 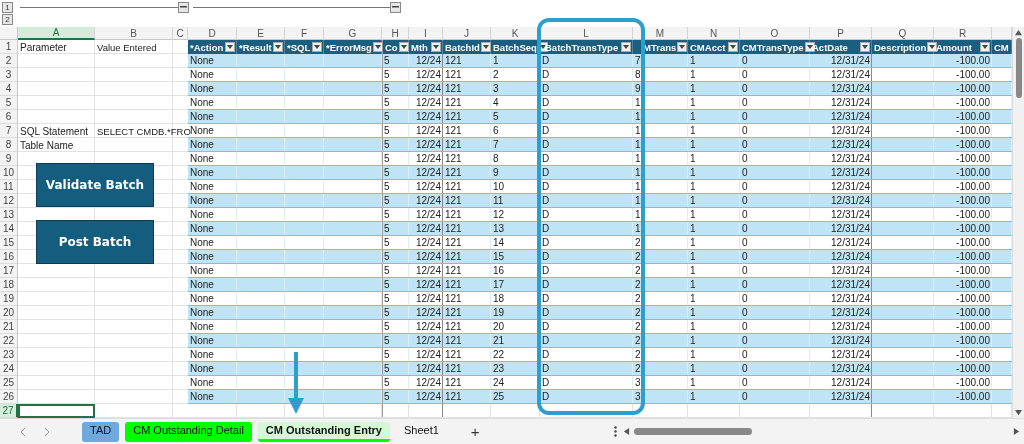 What do you see at coordinates (515, 33) in the screenshot?
I see `column-header: K` at bounding box center [515, 33].